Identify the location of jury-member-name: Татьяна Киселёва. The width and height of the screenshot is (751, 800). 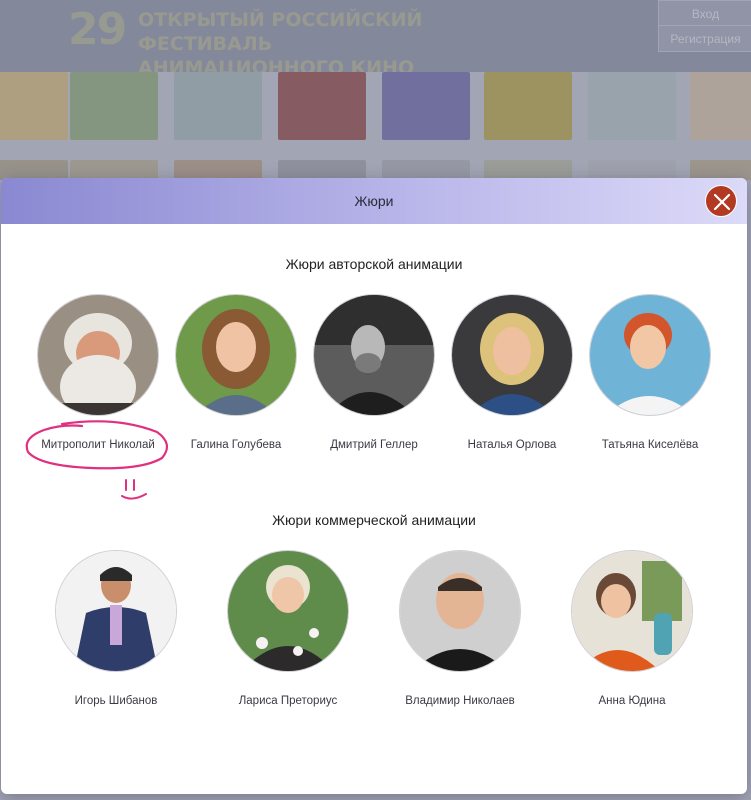
(650, 445).